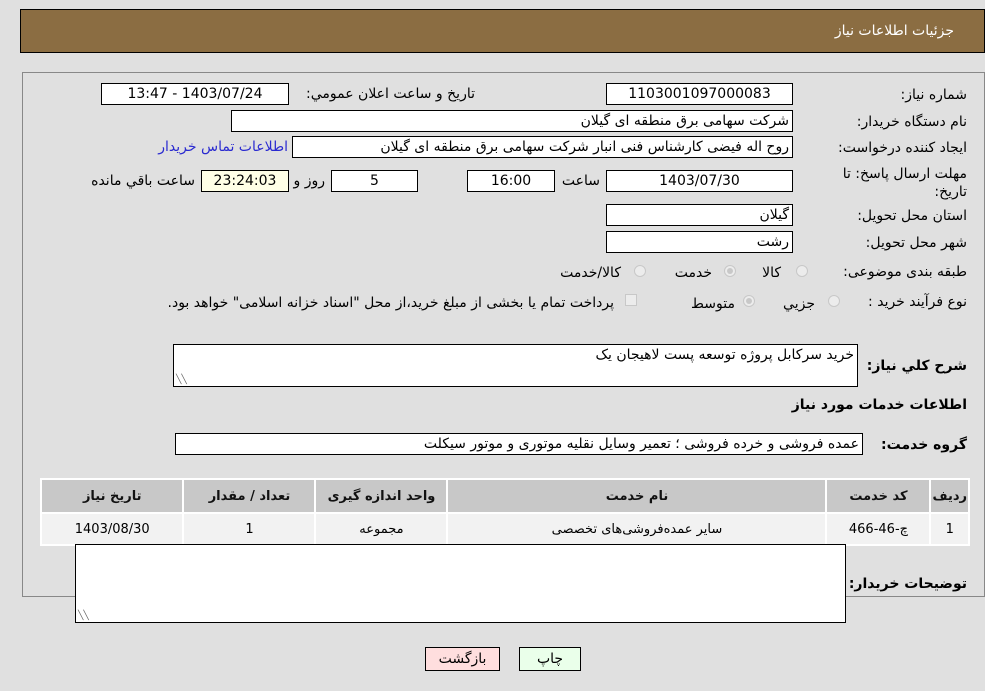 Image resolution: width=985 pixels, height=691 pixels. What do you see at coordinates (713, 304) in the screenshot?
I see `process-medium-label: متوسط` at bounding box center [713, 304].